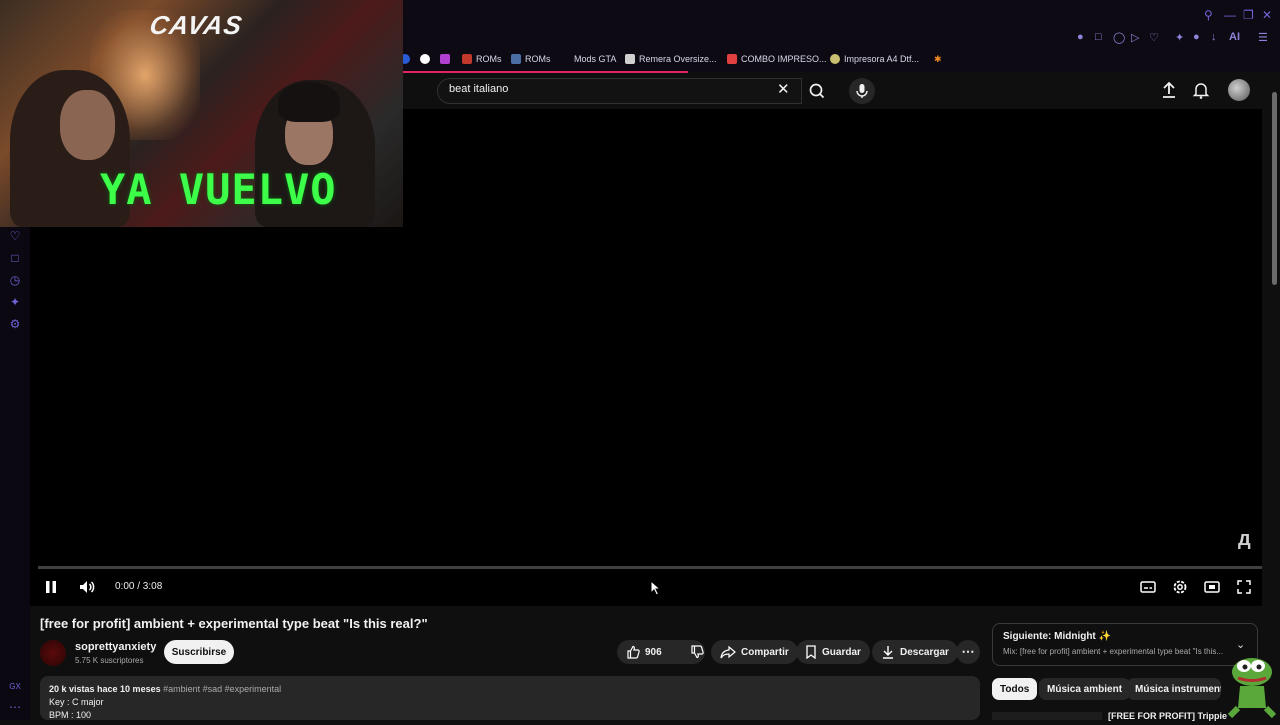 This screenshot has width=1280, height=725. What do you see at coordinates (199, 652) in the screenshot?
I see `subscribe-button: Suscribirse` at bounding box center [199, 652].